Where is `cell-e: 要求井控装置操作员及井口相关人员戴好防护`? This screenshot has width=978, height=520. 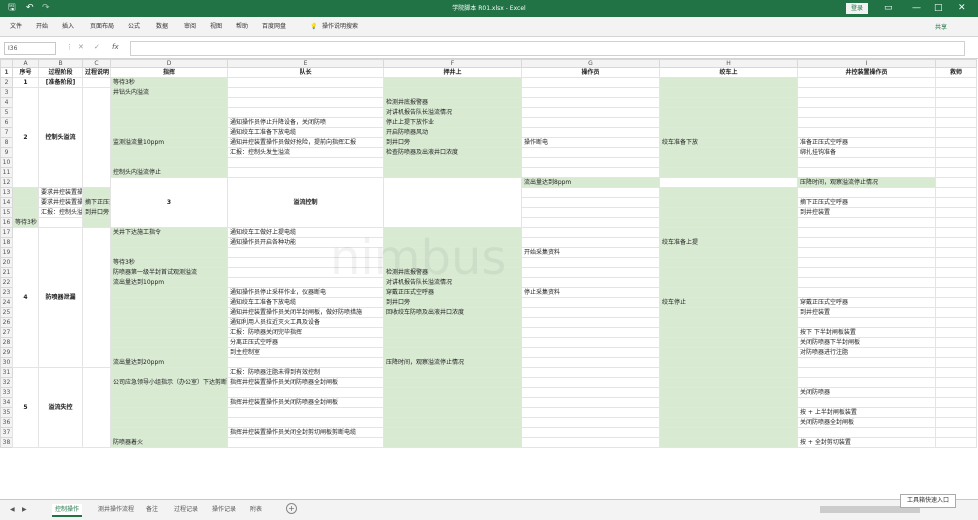 cell-e: 要求井控装置操作员及井口相关人员戴好防护 is located at coordinates (60, 202).